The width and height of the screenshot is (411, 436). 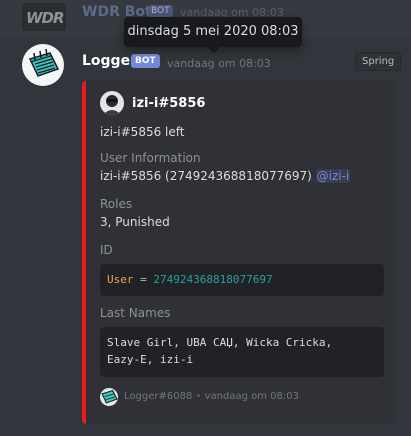 What do you see at coordinates (333, 176) in the screenshot?
I see `user-mention: @izi-i` at bounding box center [333, 176].